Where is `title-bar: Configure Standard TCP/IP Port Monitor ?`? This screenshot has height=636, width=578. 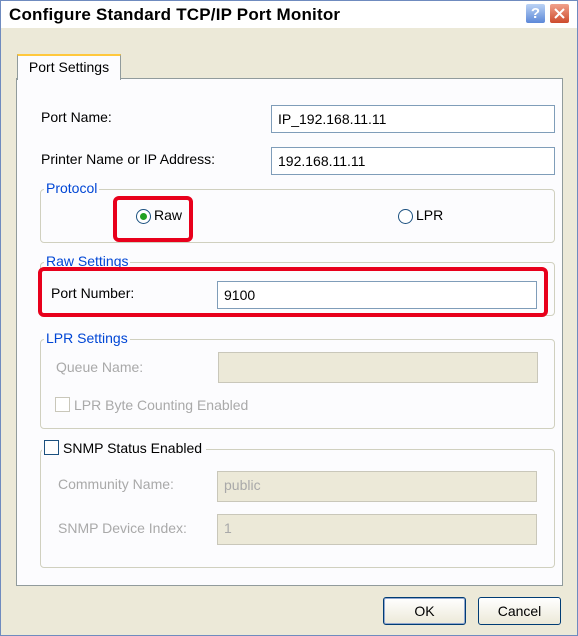
title-bar: Configure Standard TCP/IP Port Monitor ? is located at coordinates (289, 14).